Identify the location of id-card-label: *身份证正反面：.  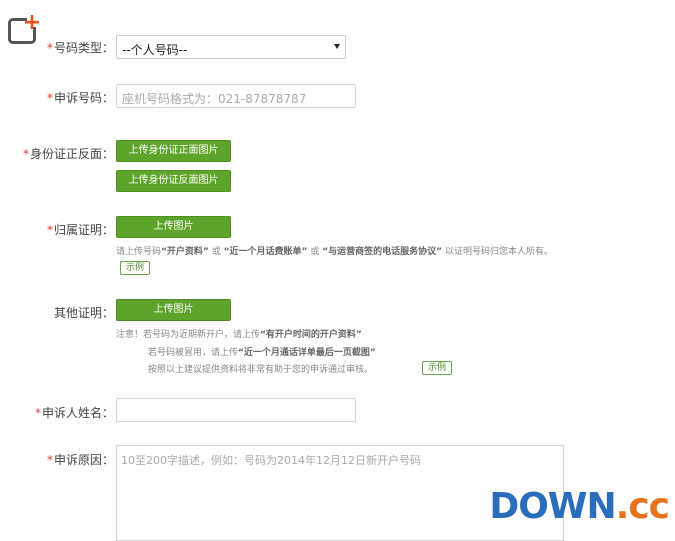
(68, 154).